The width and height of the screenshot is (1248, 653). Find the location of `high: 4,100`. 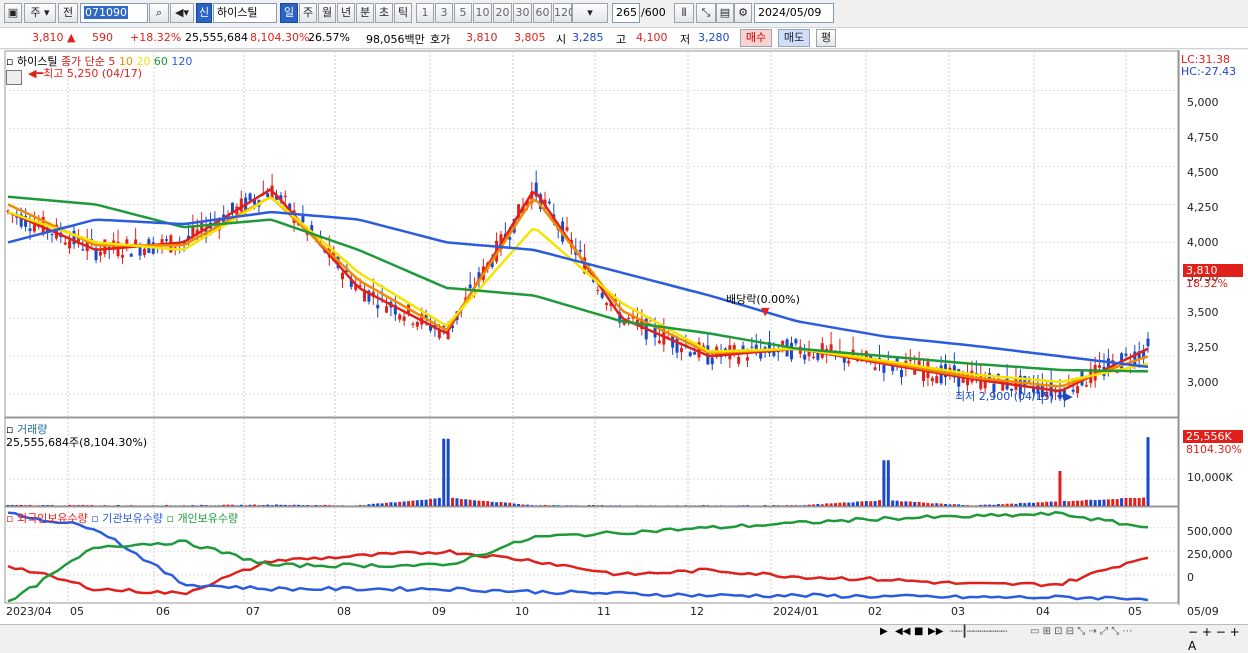

high: 4,100 is located at coordinates (652, 37).